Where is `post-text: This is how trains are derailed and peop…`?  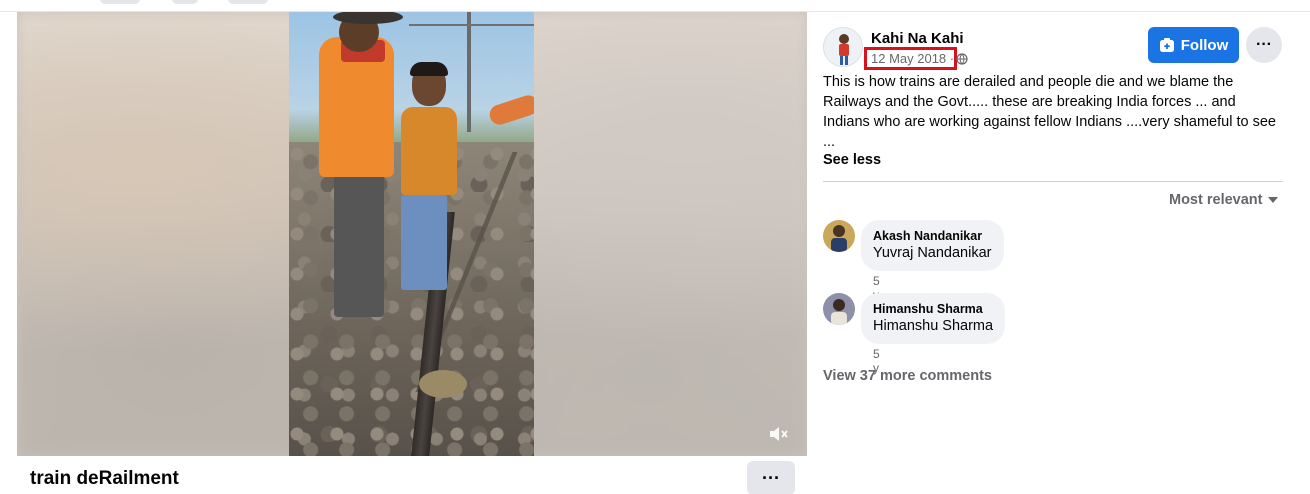 post-text: This is how trains are derailed and peop… is located at coordinates (1049, 112).